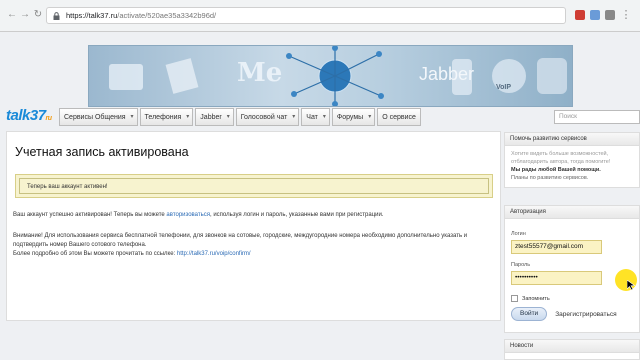 This screenshot has width=640, height=360. I want to click on login-link: авторизоваться, so click(188, 215).